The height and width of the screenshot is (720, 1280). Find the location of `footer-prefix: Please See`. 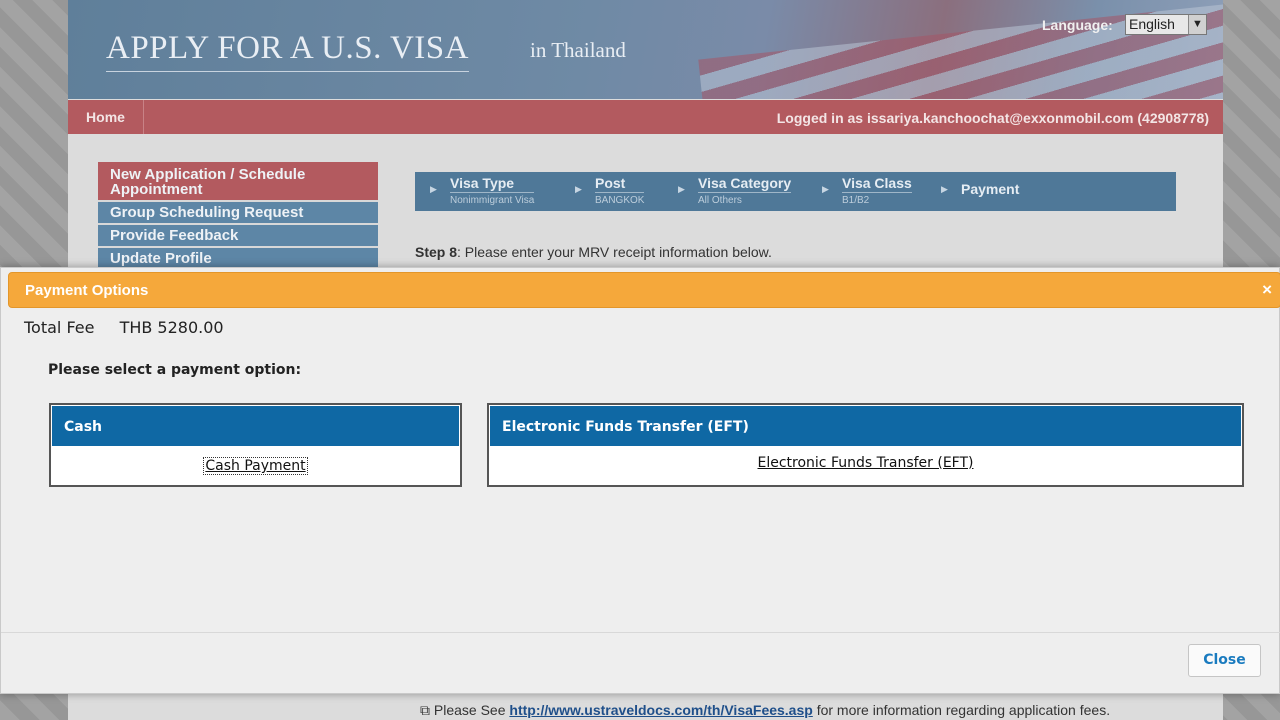

footer-prefix: Please See is located at coordinates (469, 710).